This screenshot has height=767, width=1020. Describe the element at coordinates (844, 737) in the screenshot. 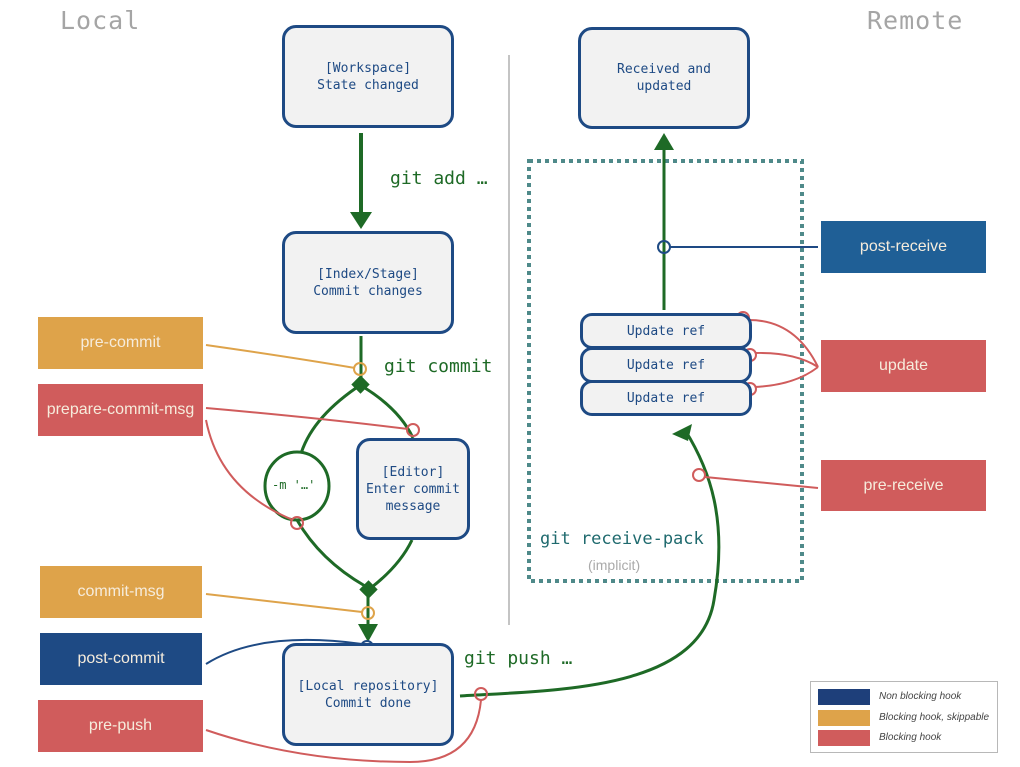

I see `legend-swatch-blocking` at that location.